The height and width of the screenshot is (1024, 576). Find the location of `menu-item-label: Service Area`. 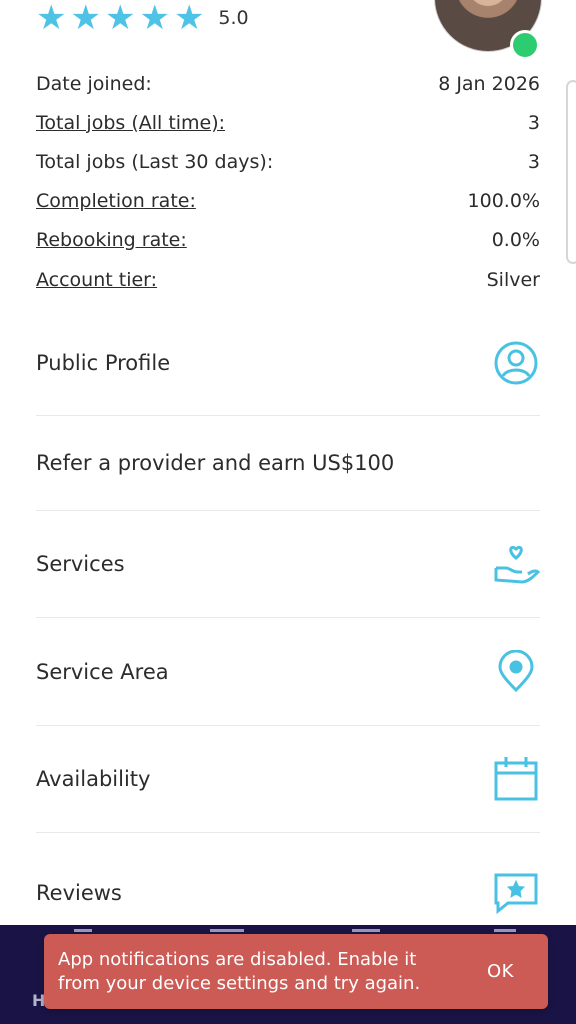

menu-item-label: Service Area is located at coordinates (102, 671).